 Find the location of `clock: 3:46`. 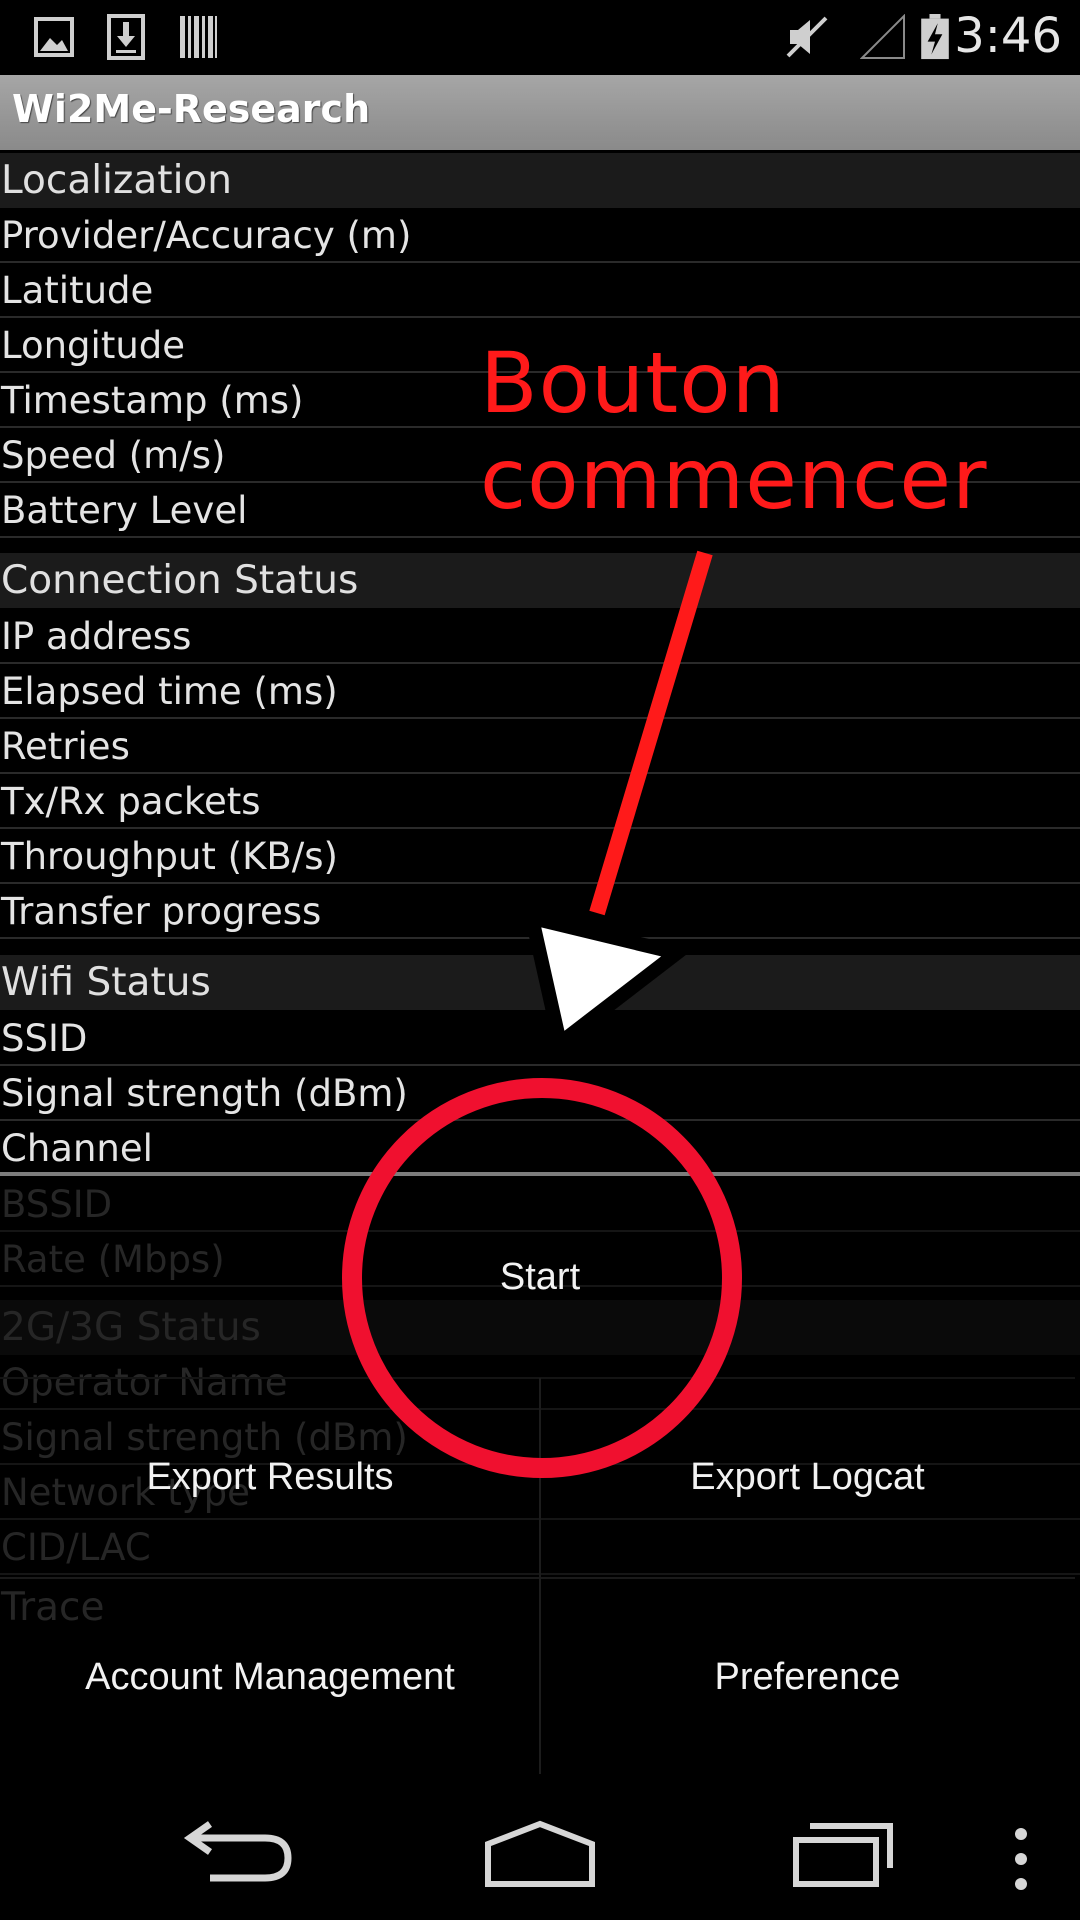

clock: 3:46 is located at coordinates (1008, 36).